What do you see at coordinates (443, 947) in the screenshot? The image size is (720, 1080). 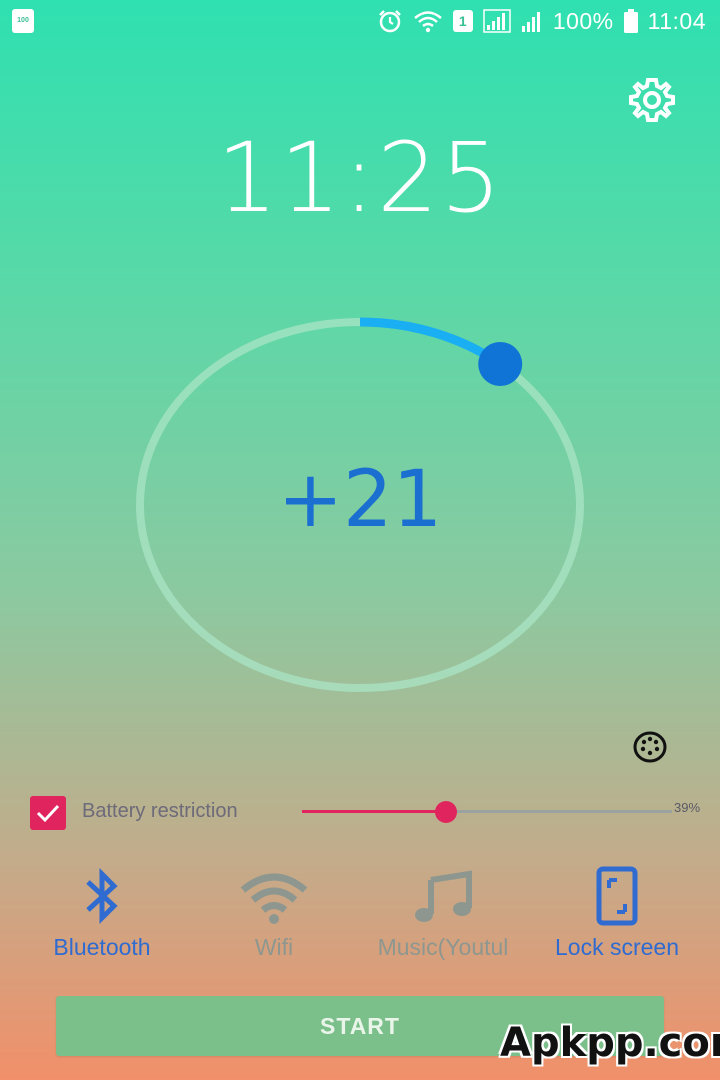 I see `music-label: Music(Youtul` at bounding box center [443, 947].